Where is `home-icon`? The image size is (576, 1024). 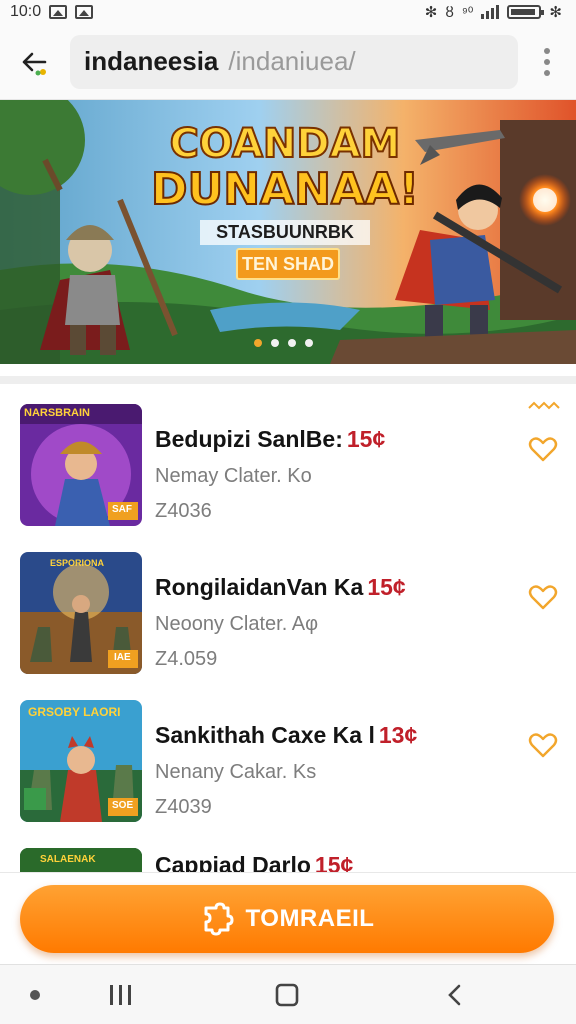 home-icon is located at coordinates (287, 995).